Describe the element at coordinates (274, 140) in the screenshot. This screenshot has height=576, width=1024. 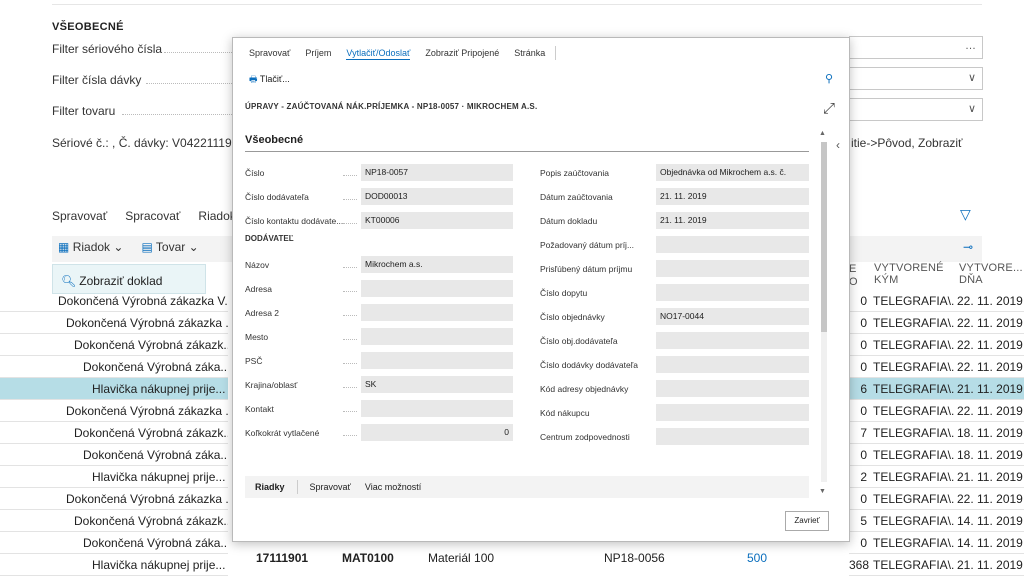
I see `general-section-title: Všeobecné` at that location.